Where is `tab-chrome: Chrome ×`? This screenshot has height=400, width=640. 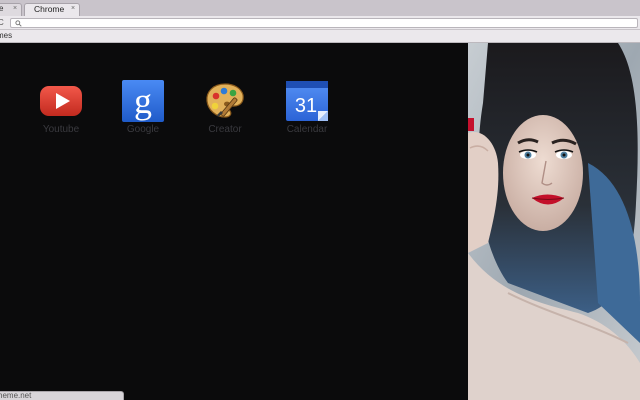
tab-chrome: Chrome × is located at coordinates (52, 9).